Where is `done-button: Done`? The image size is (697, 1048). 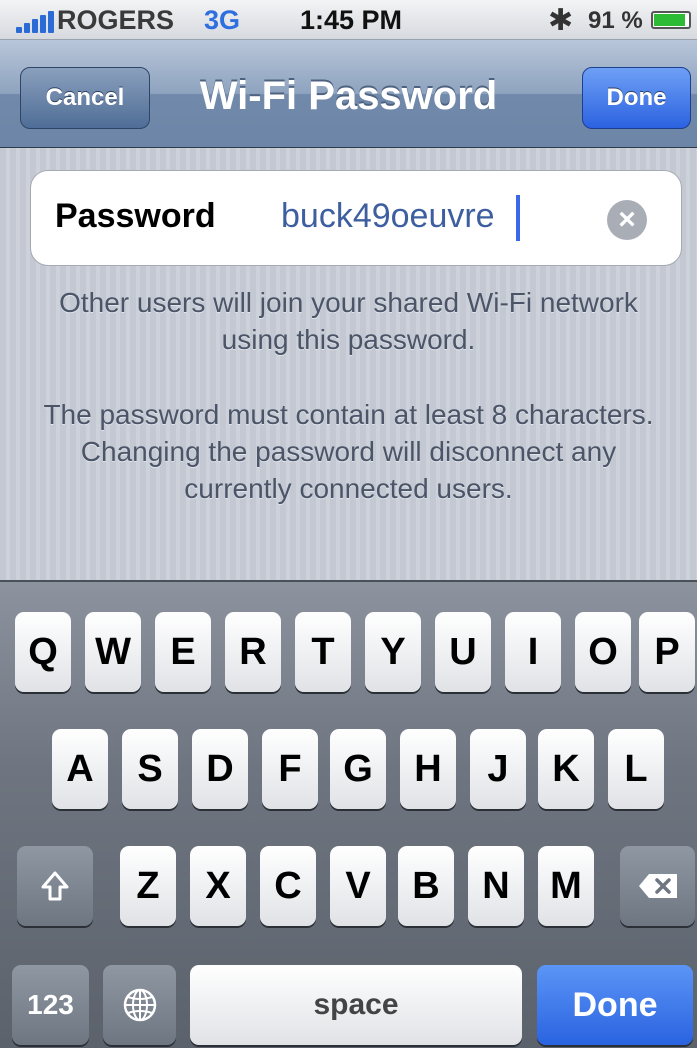 done-button: Done is located at coordinates (636, 98).